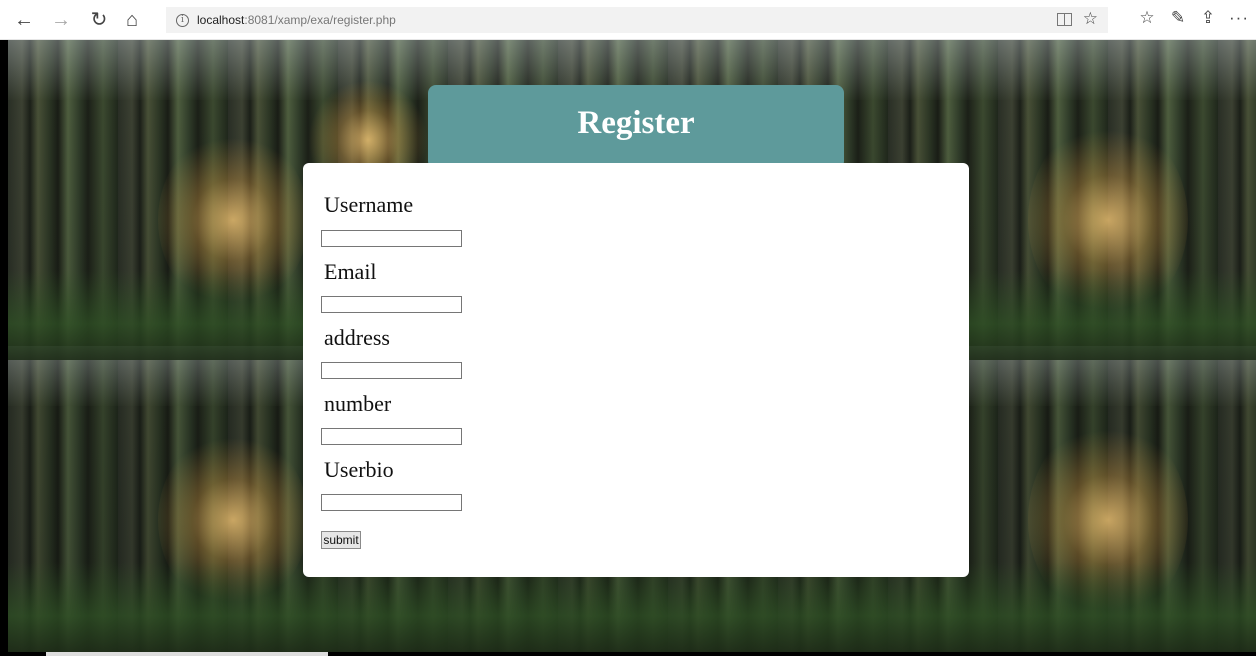  What do you see at coordinates (1178, 18) in the screenshot?
I see `pen-icon: ✎` at bounding box center [1178, 18].